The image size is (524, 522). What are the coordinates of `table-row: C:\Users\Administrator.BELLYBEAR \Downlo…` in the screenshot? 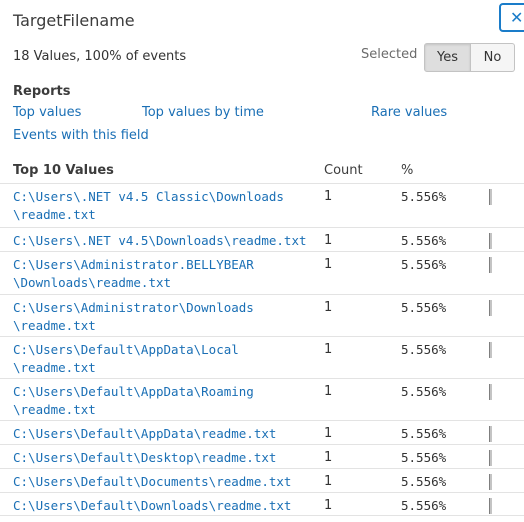 It's located at (262, 272).